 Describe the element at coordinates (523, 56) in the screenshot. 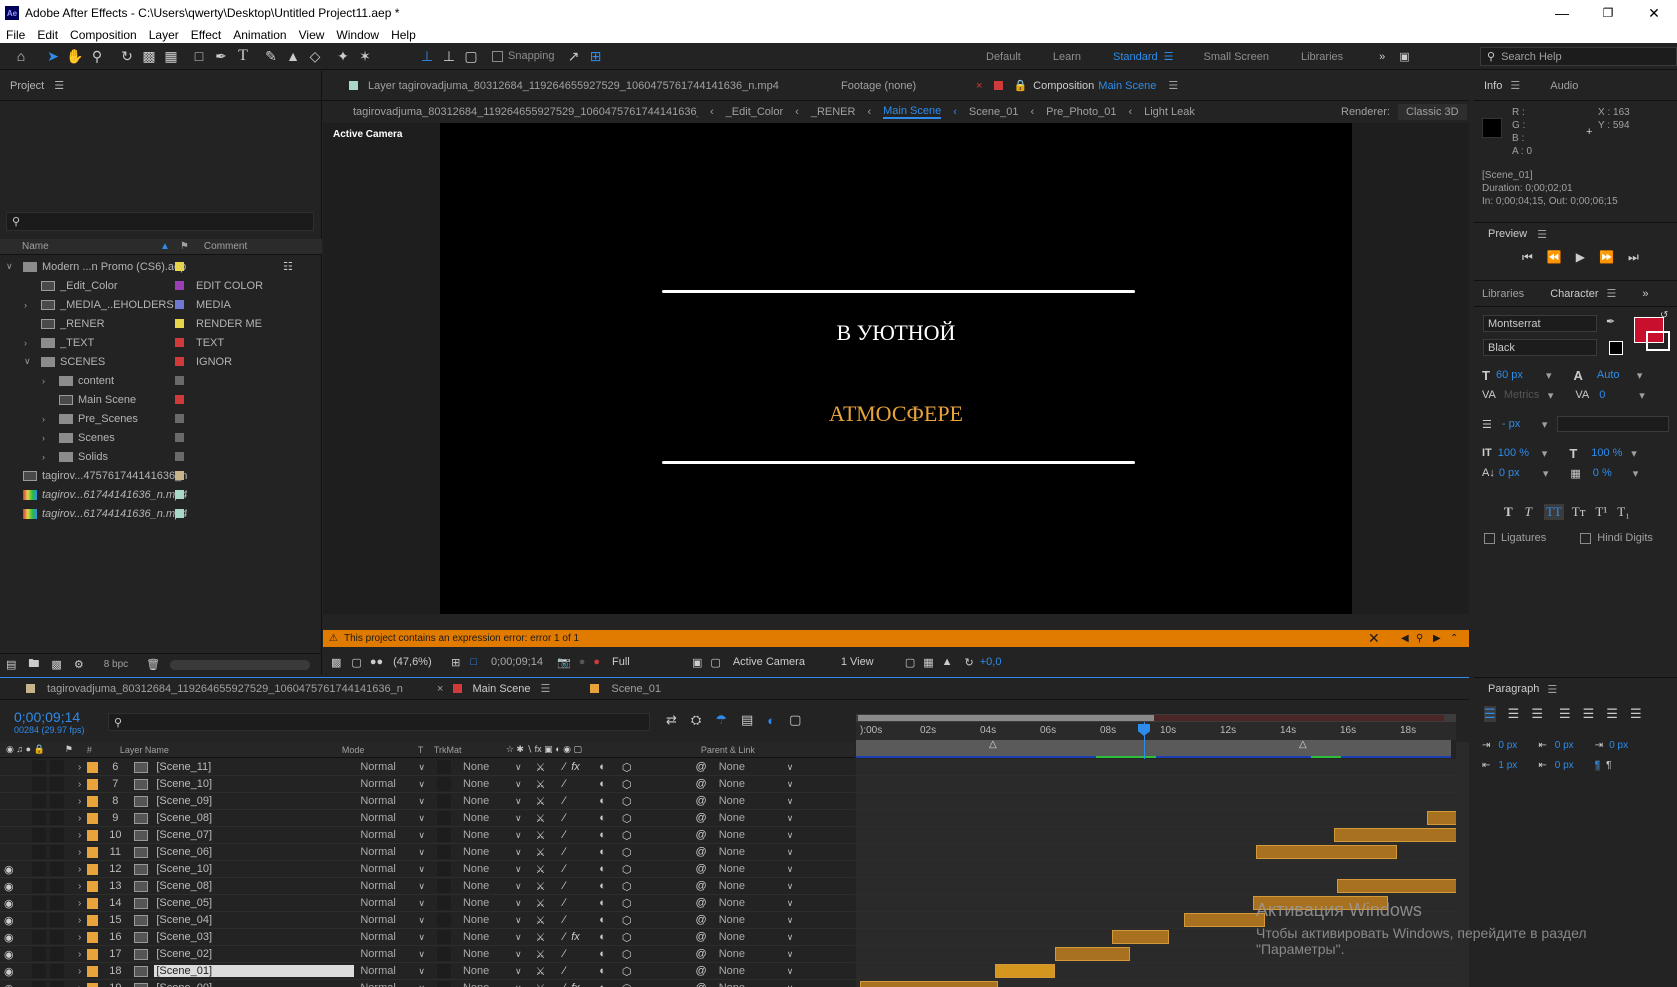

I see `snapping-toggle: Snapping` at that location.